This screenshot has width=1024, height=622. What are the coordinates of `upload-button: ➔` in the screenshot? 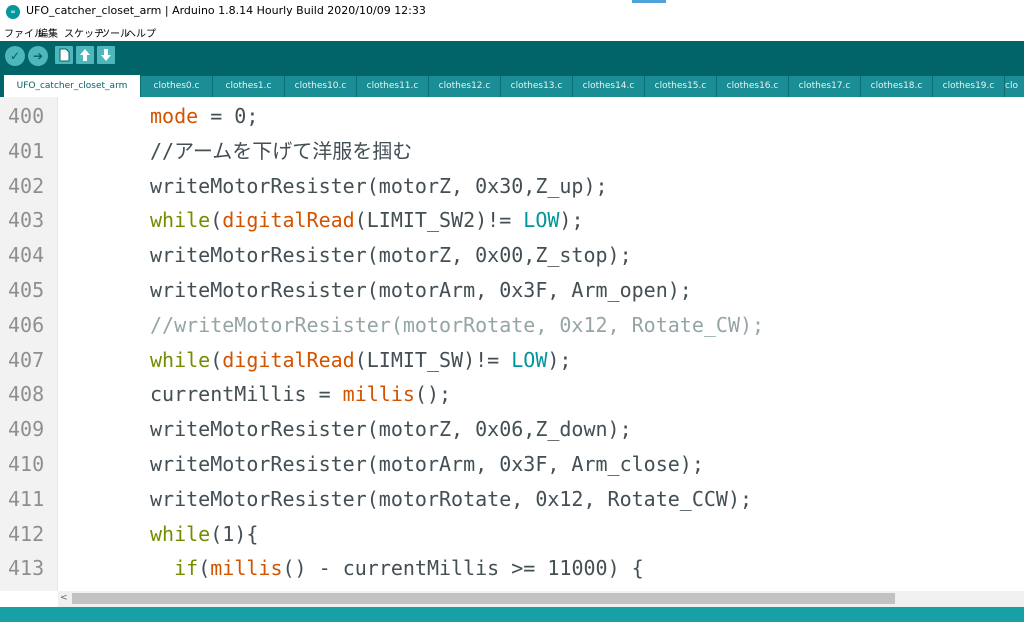 It's located at (38, 56).